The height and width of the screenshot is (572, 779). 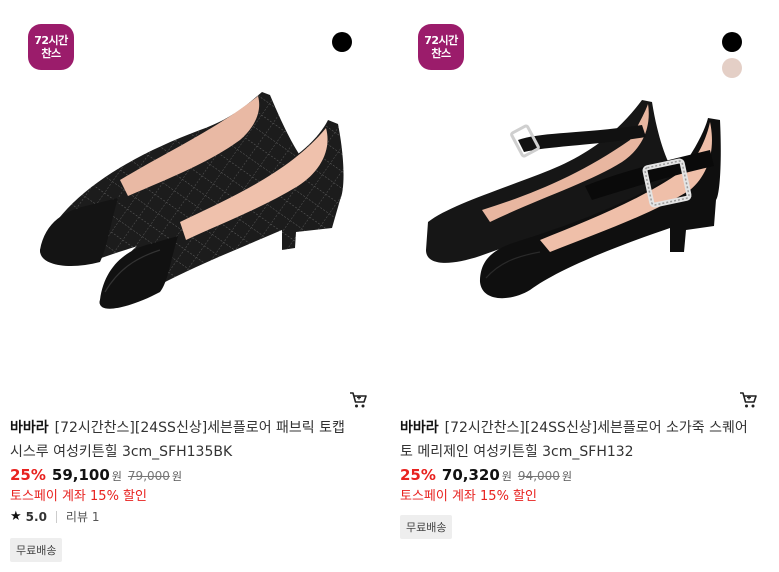 What do you see at coordinates (36, 516) in the screenshot?
I see `rating-score: 5.0` at bounding box center [36, 516].